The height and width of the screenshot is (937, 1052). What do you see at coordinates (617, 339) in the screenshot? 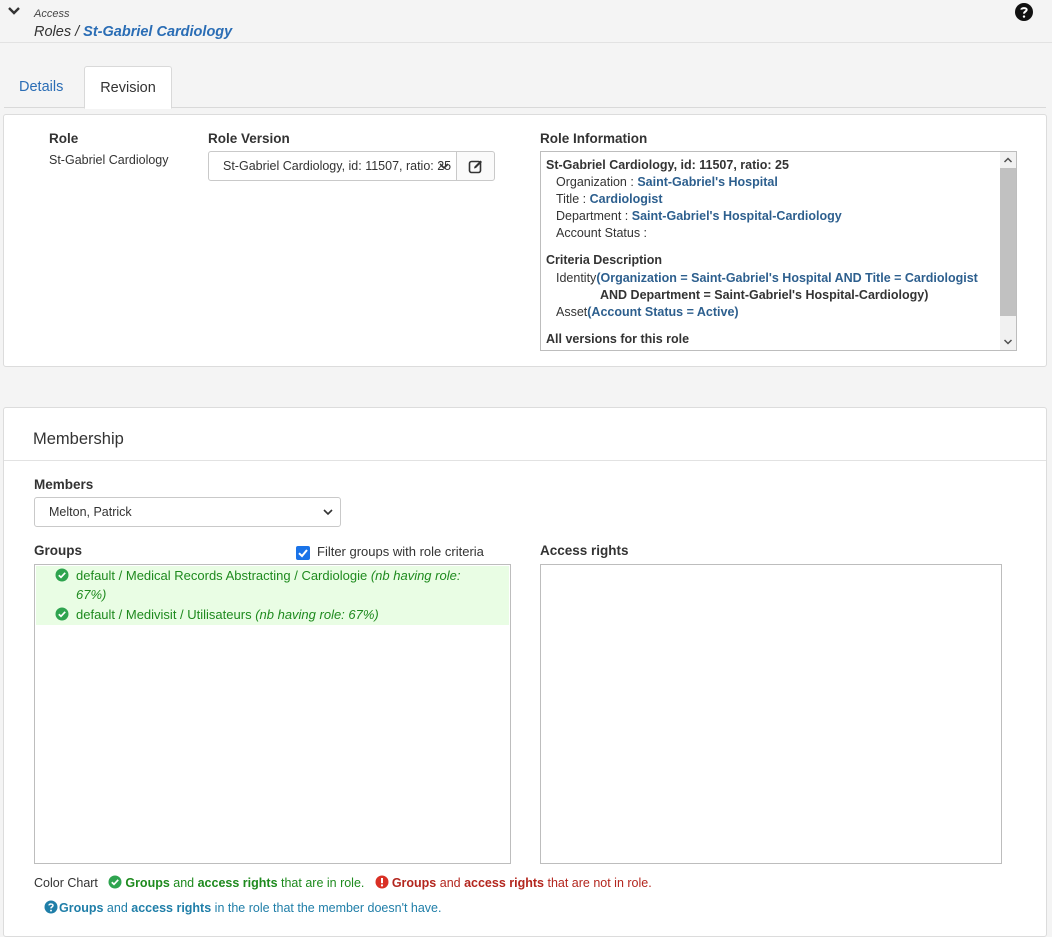
I see `all-versions-link: All versions for this role` at bounding box center [617, 339].